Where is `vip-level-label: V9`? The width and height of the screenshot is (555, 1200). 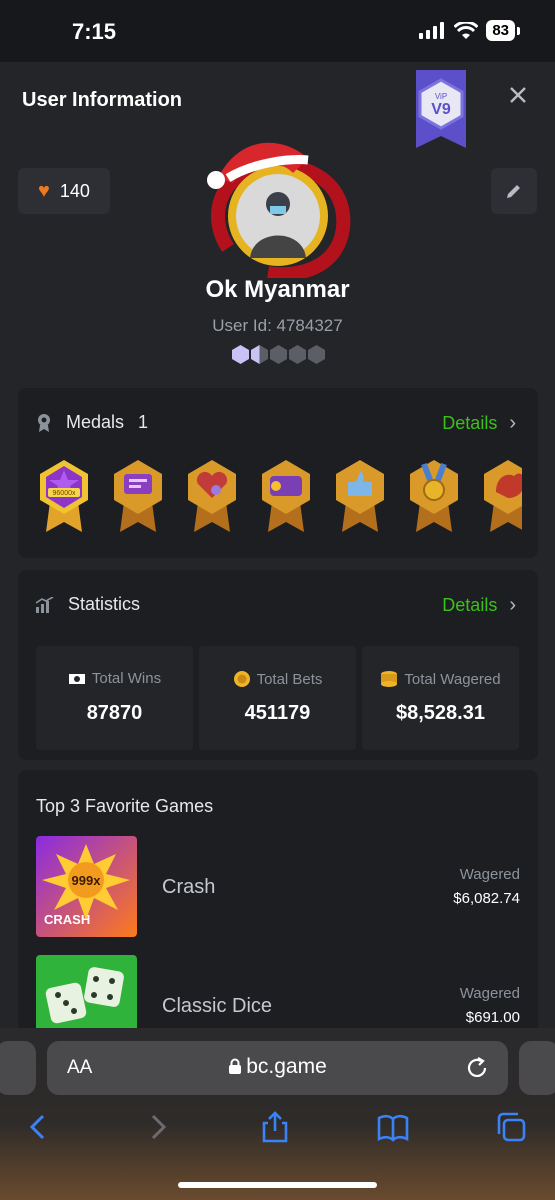
vip-level-label: V9 is located at coordinates (441, 109).